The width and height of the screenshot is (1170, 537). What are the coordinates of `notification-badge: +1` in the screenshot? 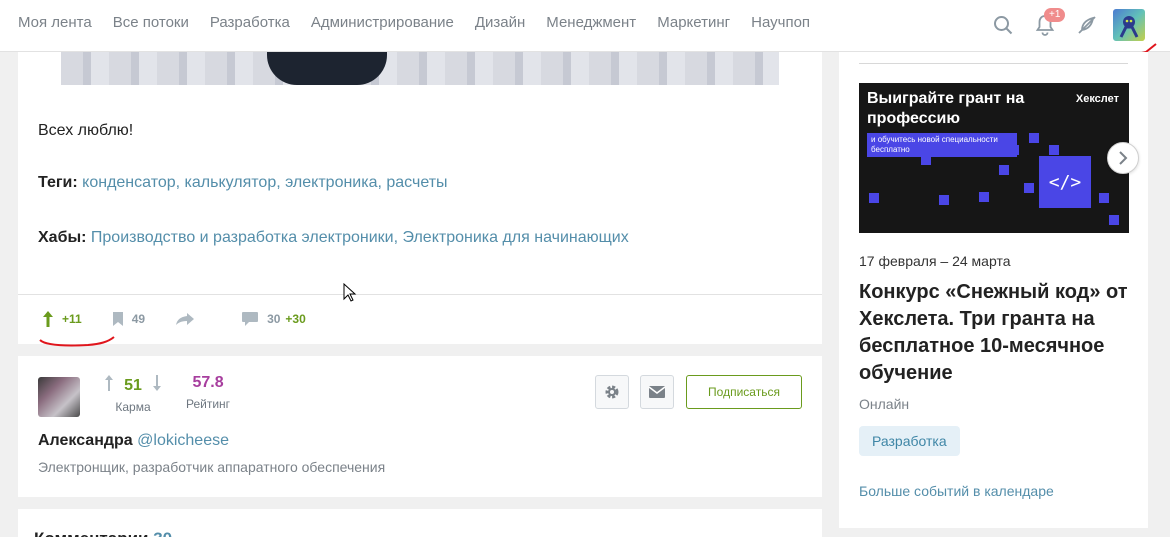 It's located at (1055, 15).